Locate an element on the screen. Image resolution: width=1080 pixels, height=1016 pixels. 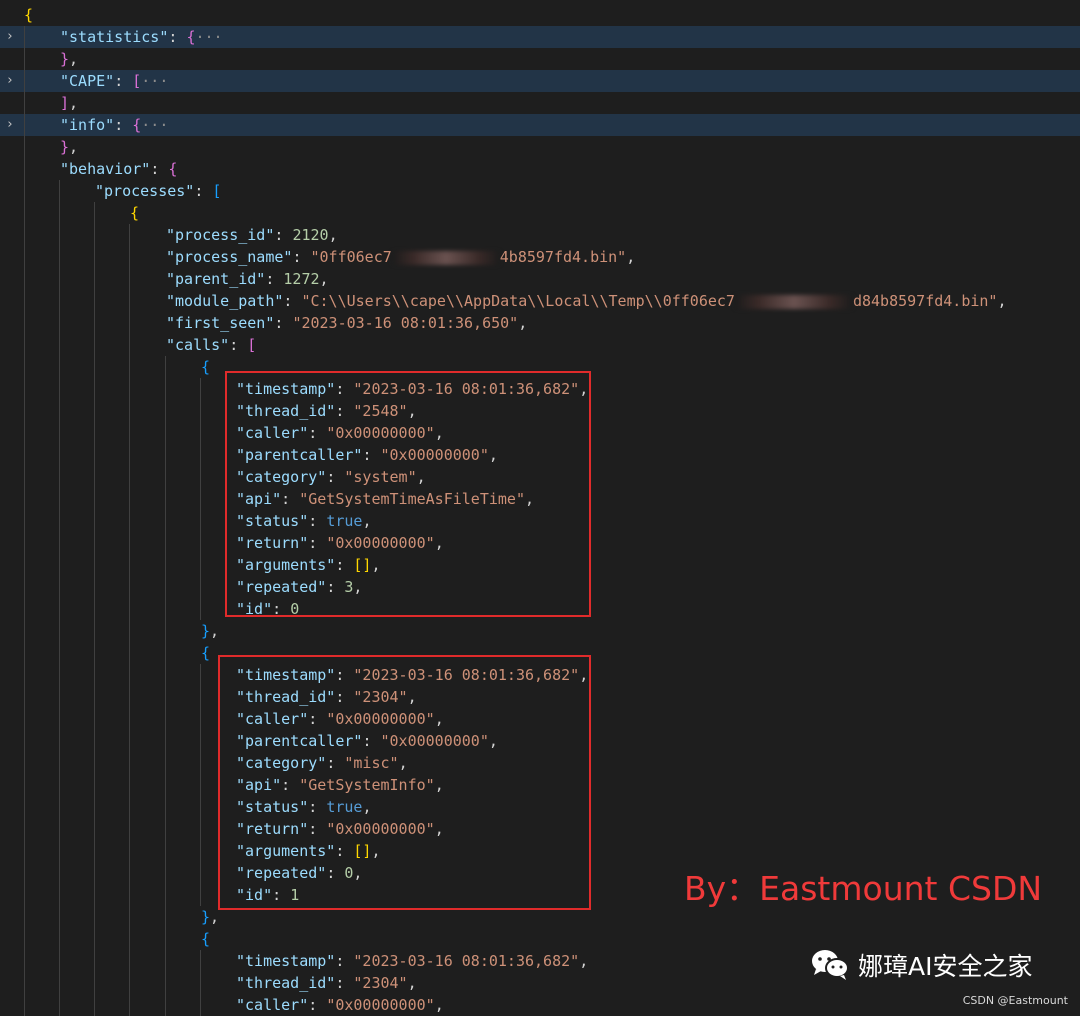
code-line: "processes": [ is located at coordinates (540, 191).